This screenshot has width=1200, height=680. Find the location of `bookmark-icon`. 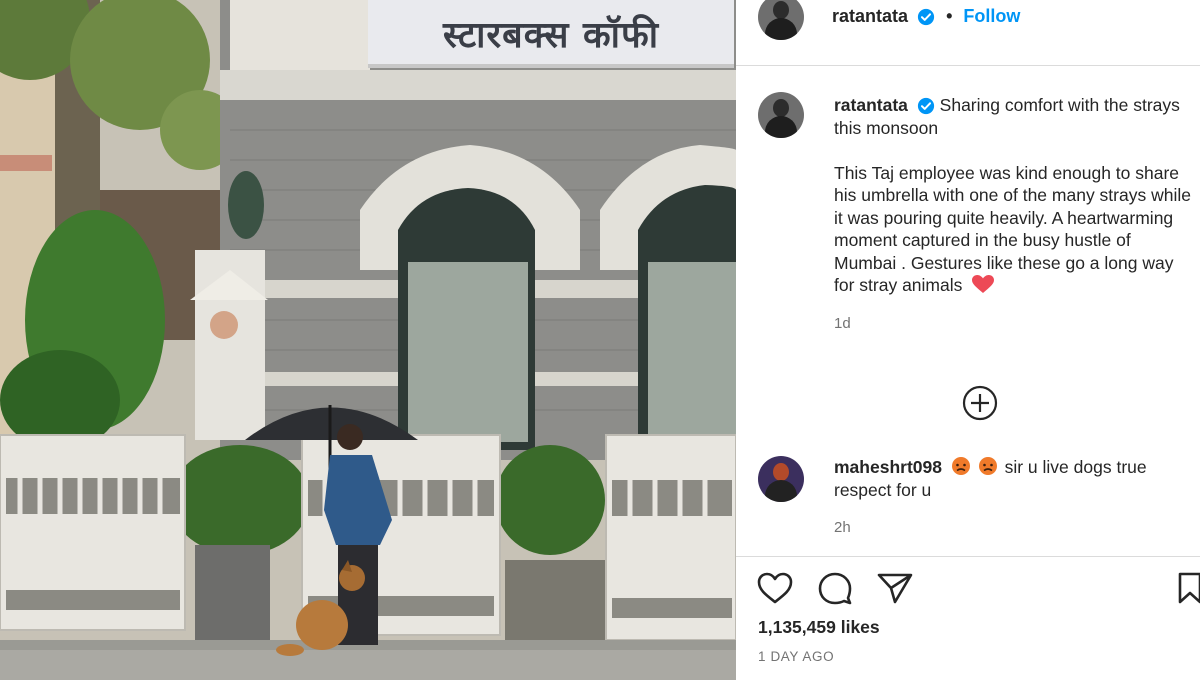

bookmark-icon is located at coordinates (1188, 588).